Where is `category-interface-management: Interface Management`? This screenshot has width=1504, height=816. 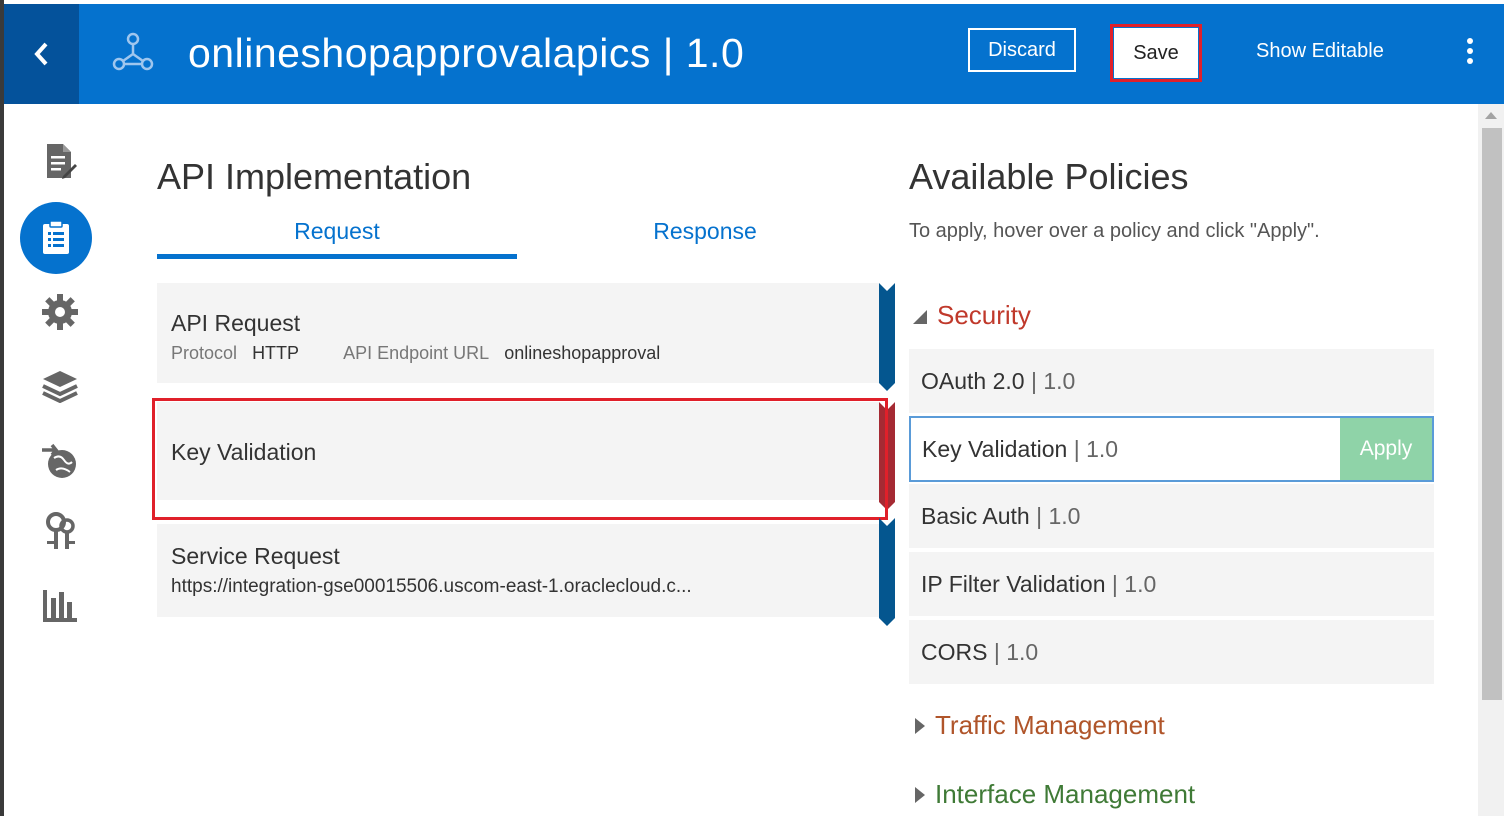 category-interface-management: Interface Management is located at coordinates (1053, 794).